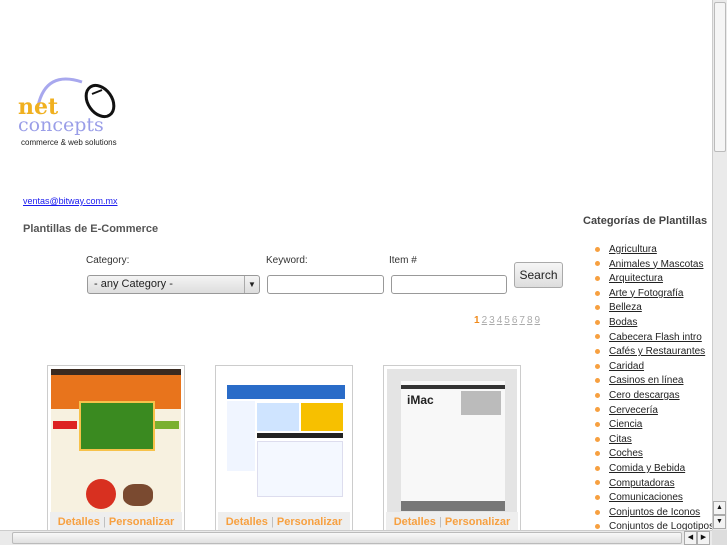 The image size is (727, 545). I want to click on category-link: Conjuntos de Iconos, so click(654, 512).